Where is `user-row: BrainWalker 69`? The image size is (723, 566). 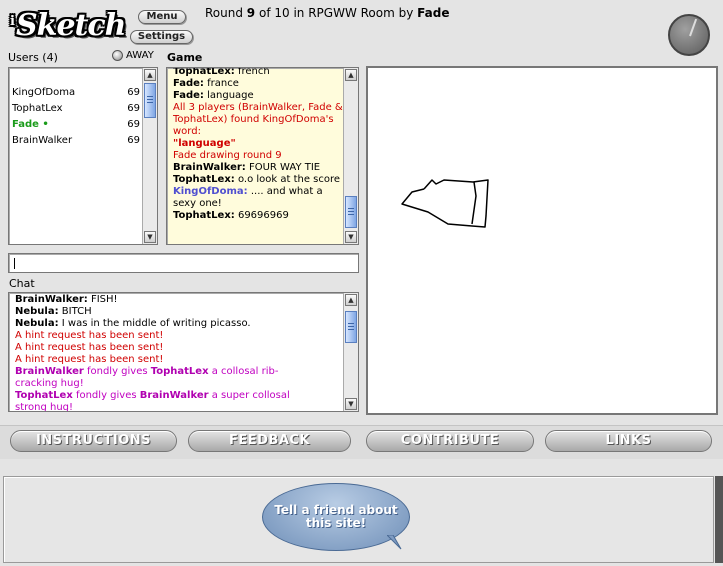 user-row: BrainWalker 69 is located at coordinates (76, 141).